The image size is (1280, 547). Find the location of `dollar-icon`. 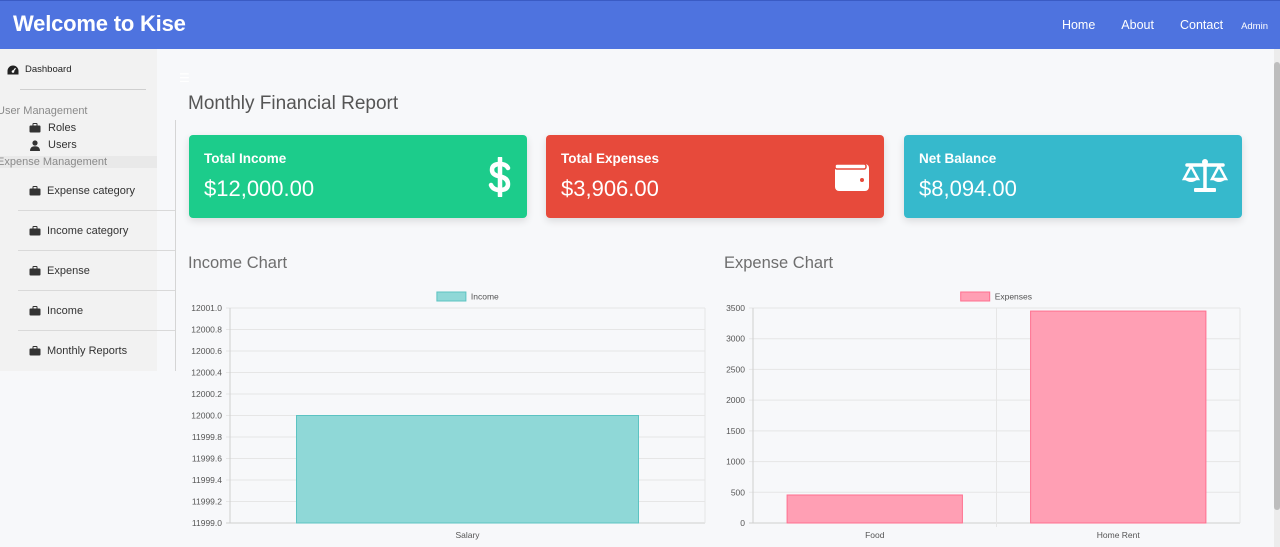

dollar-icon is located at coordinates (499, 177).